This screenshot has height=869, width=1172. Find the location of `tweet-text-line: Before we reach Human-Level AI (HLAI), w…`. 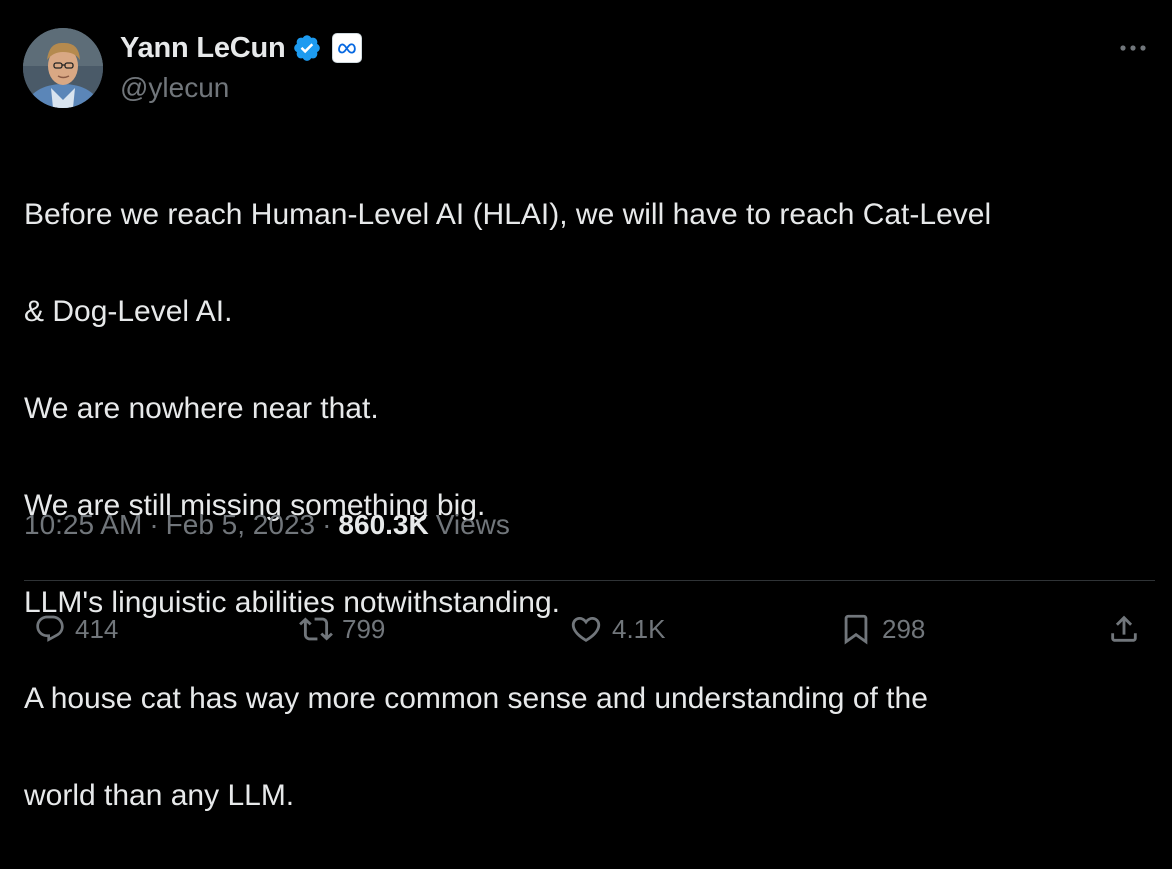

tweet-text-line: Before we reach Human-Level AI (HLAI), w… is located at coordinates (508, 215).